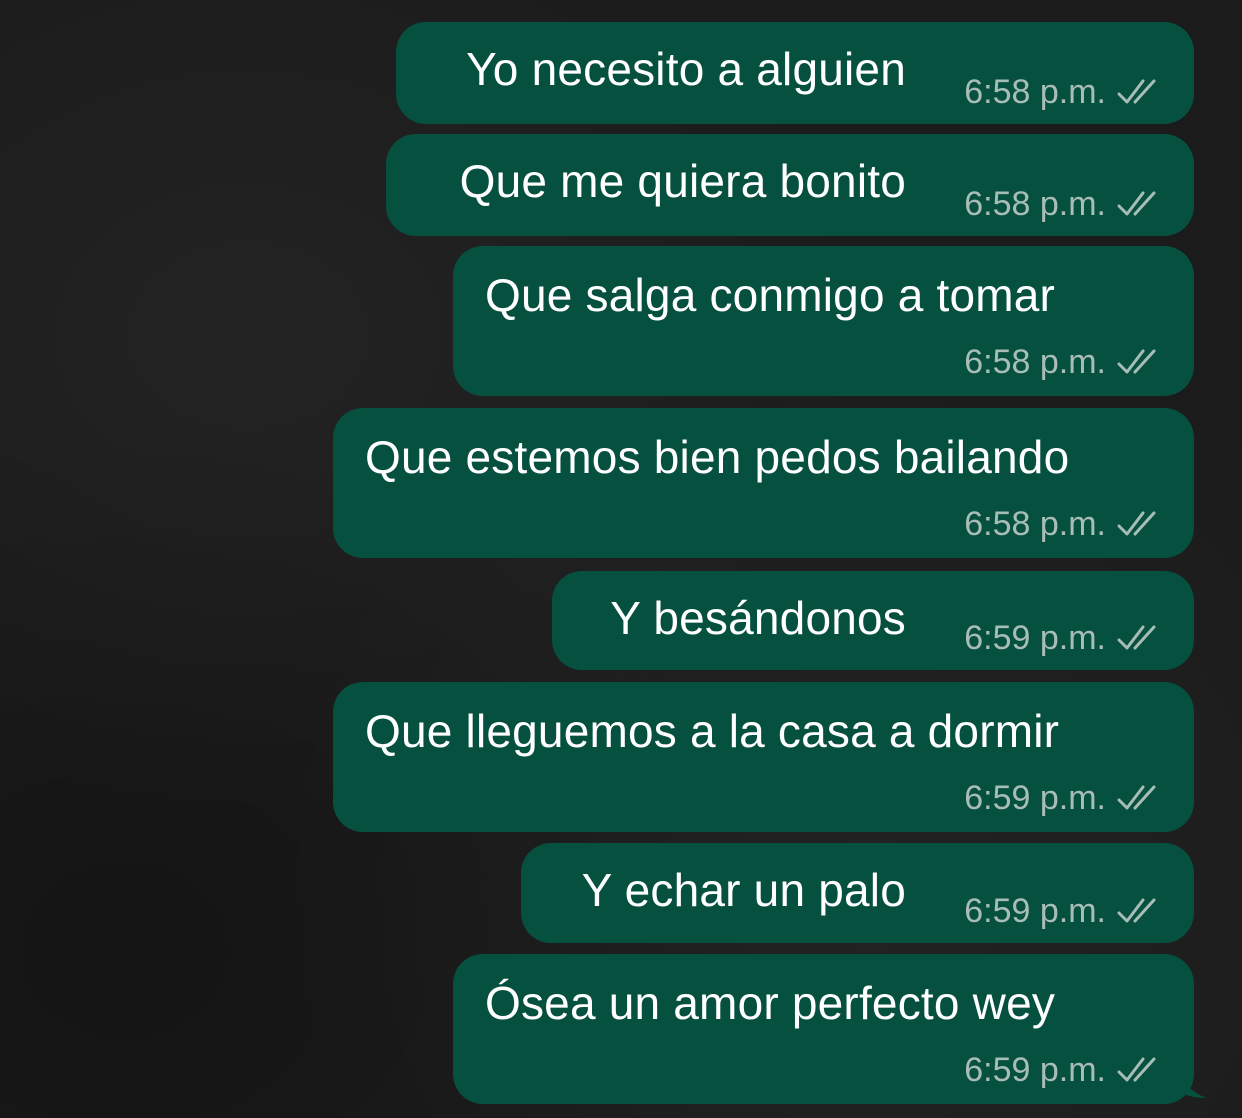 Image resolution: width=1242 pixels, height=1118 pixels. Describe the element at coordinates (758, 618) in the screenshot. I see `message-text: Y besándonos` at that location.